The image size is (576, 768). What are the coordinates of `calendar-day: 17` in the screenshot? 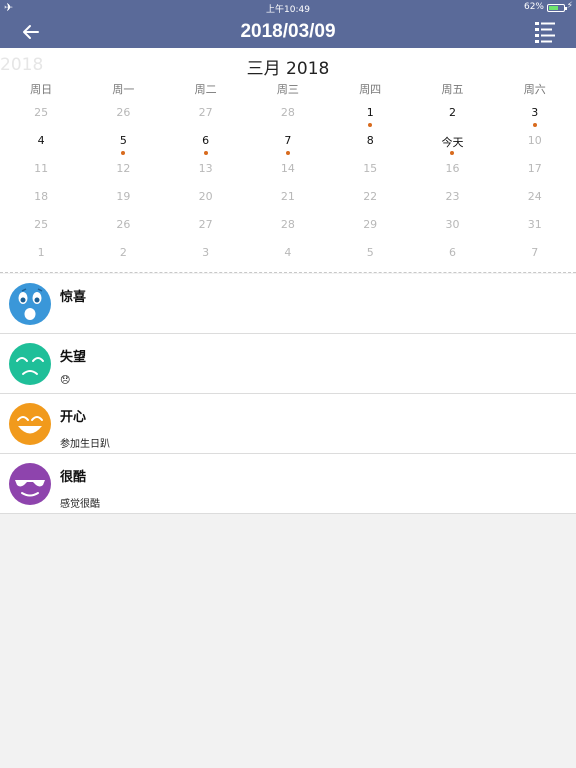 It's located at (535, 172).